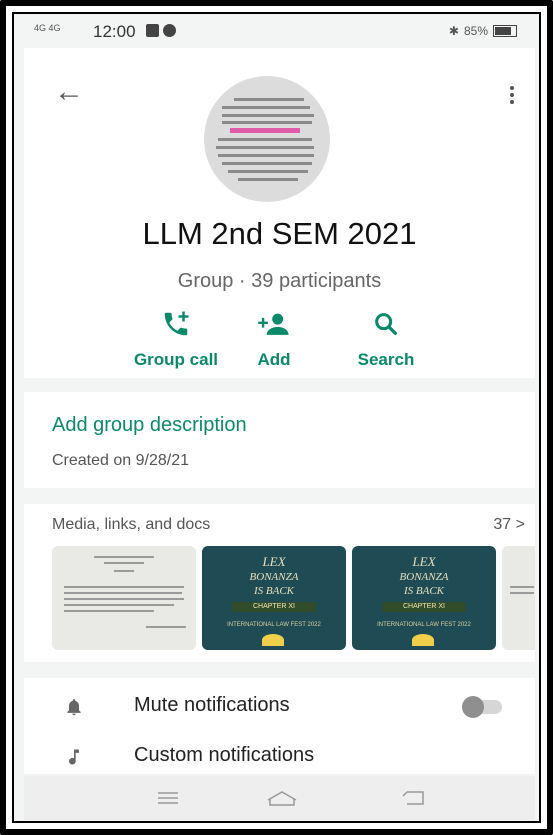 The height and width of the screenshot is (835, 553). I want to click on media-count: 37 >, so click(509, 525).